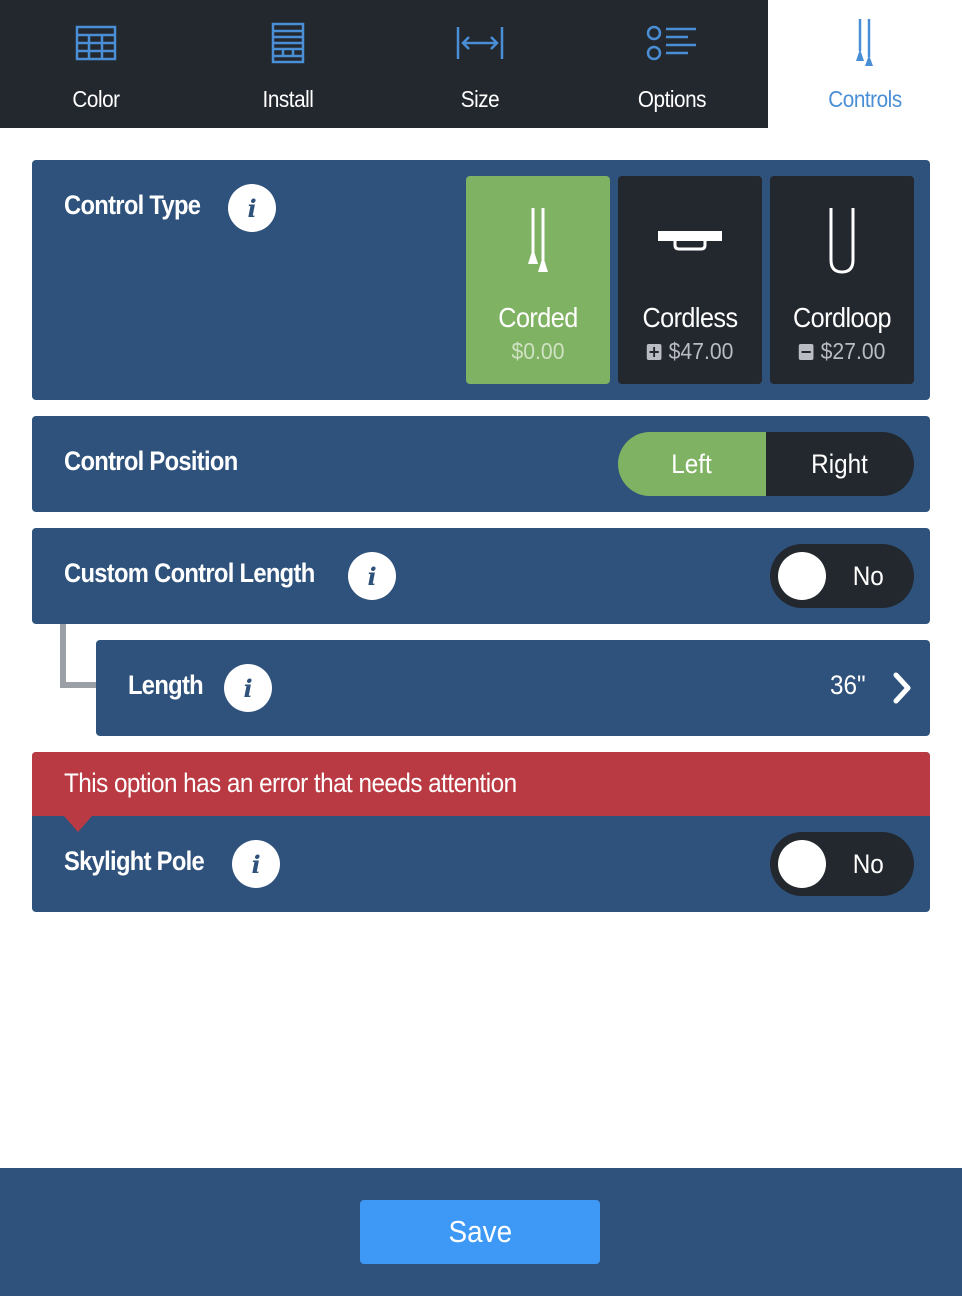 The height and width of the screenshot is (1296, 962). Describe the element at coordinates (132, 205) in the screenshot. I see `control-type-title: Control Type` at that location.